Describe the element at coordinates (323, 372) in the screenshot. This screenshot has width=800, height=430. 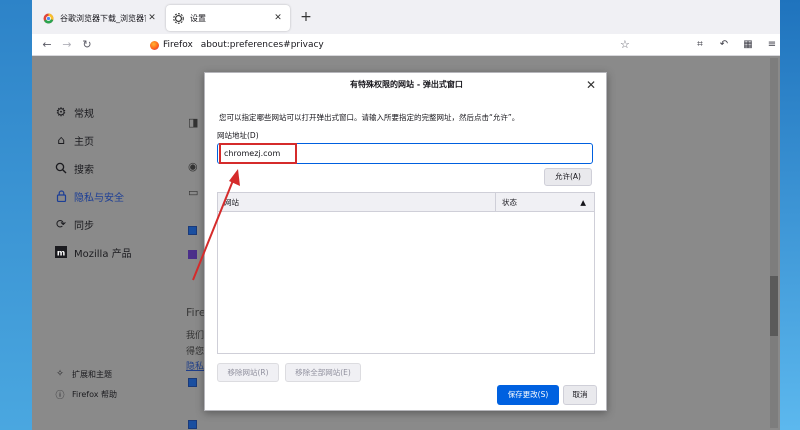
I see `remove-all-sites-button: 移除全部网站(E)` at that location.